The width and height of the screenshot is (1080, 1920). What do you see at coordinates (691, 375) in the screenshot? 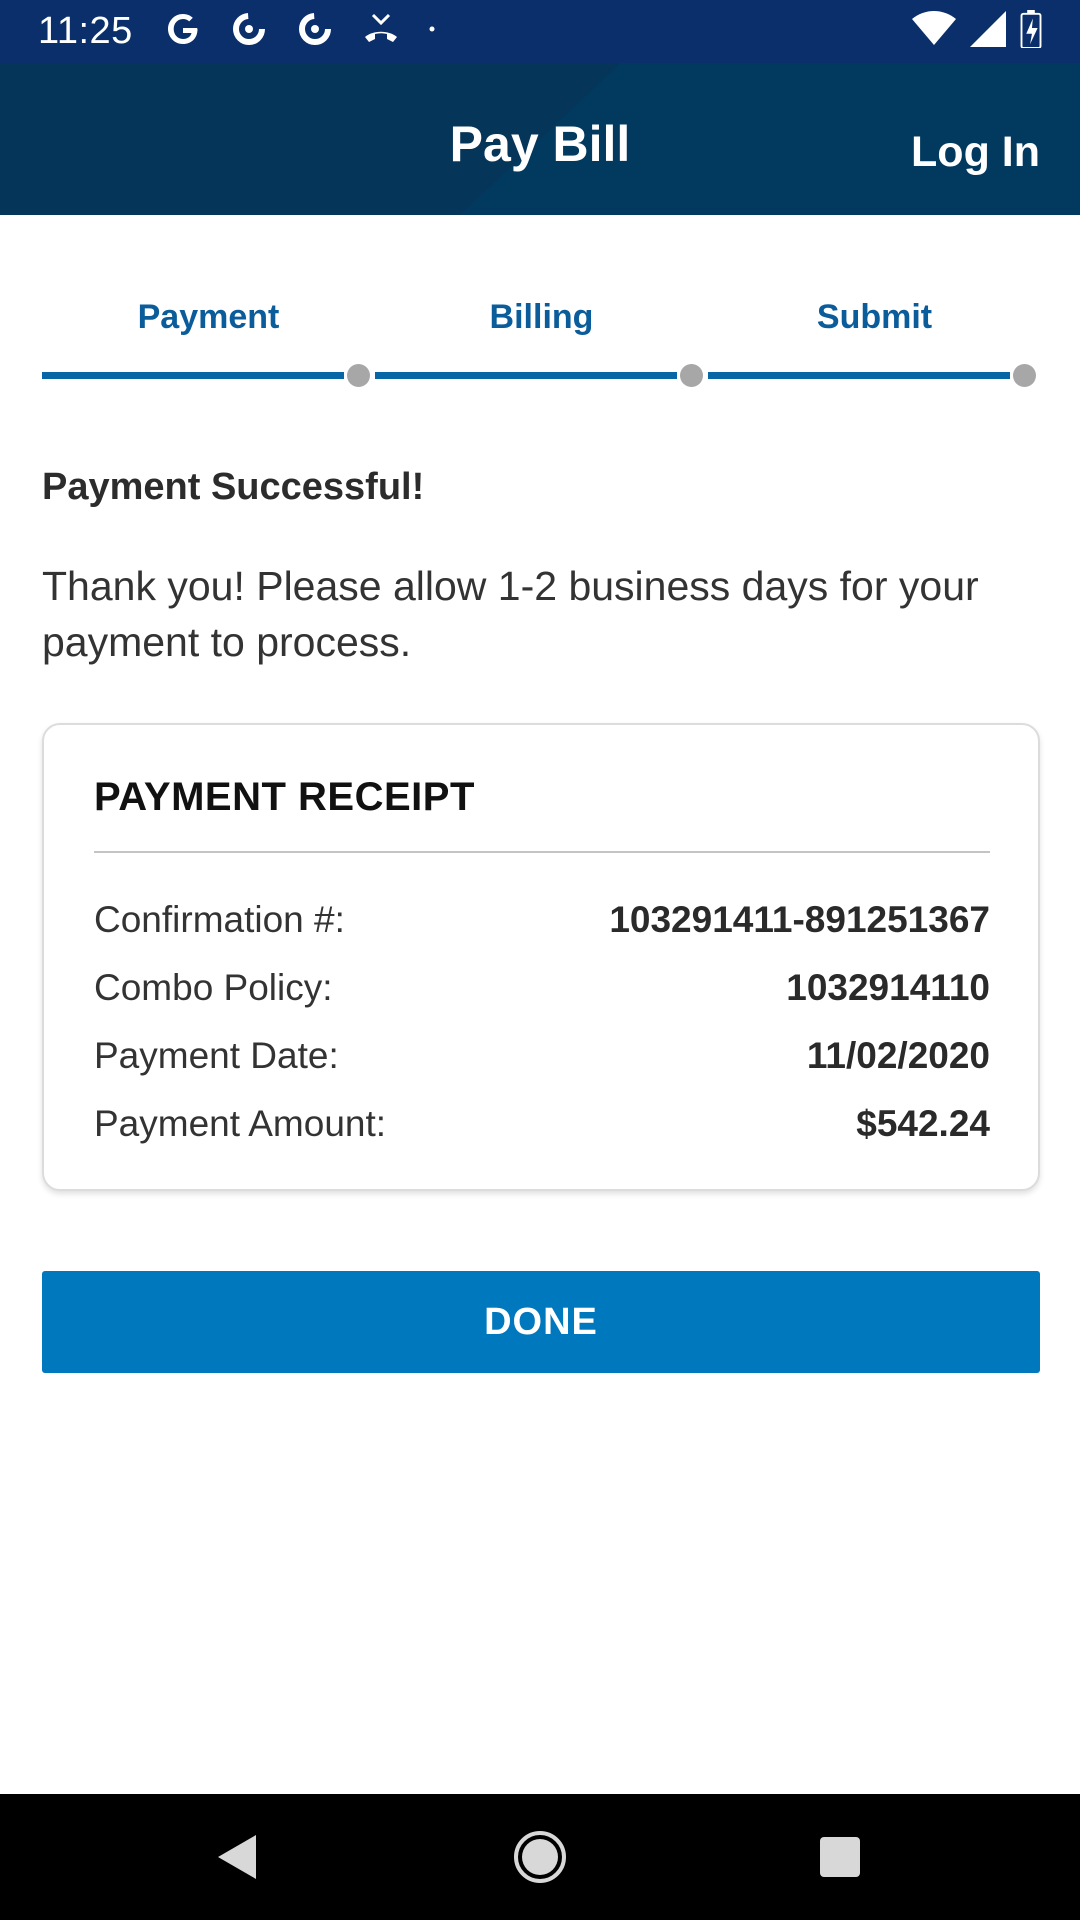
I see `step-dot-billing` at bounding box center [691, 375].